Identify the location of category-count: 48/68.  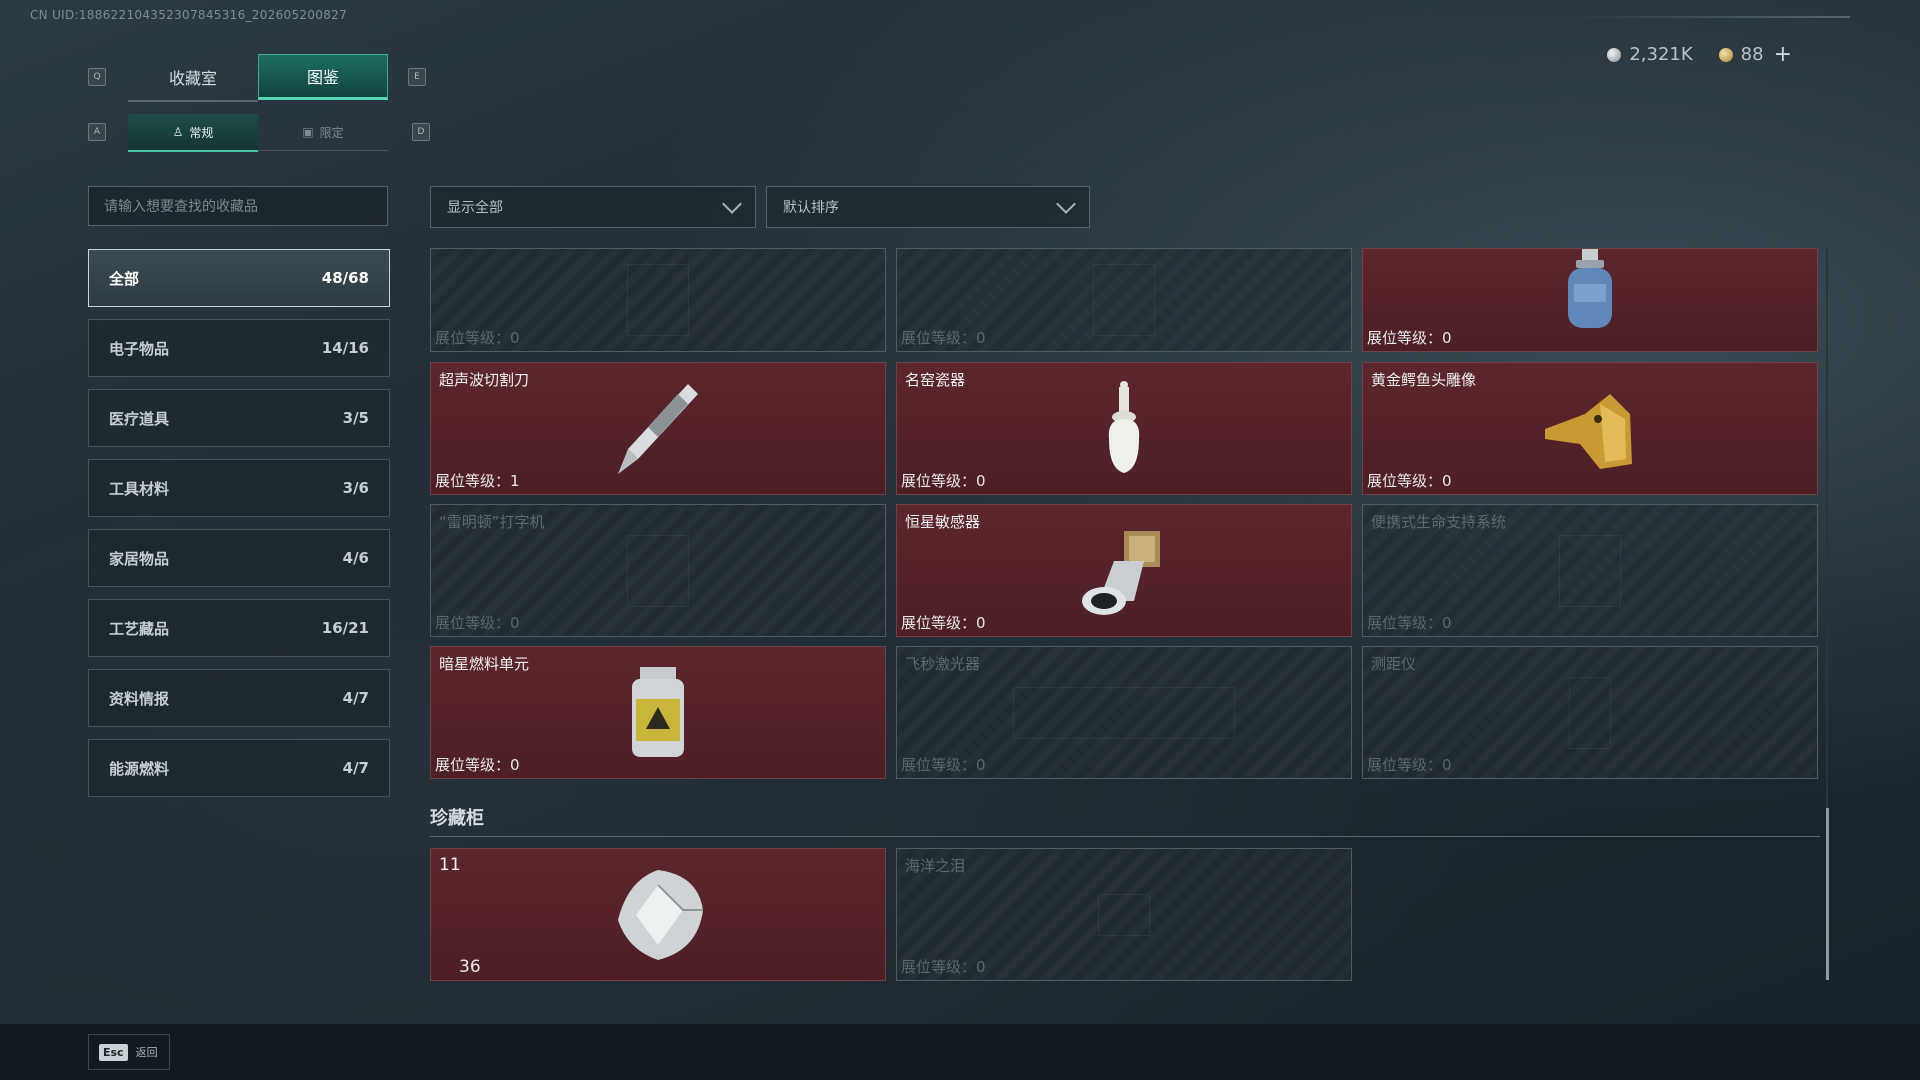
(345, 278).